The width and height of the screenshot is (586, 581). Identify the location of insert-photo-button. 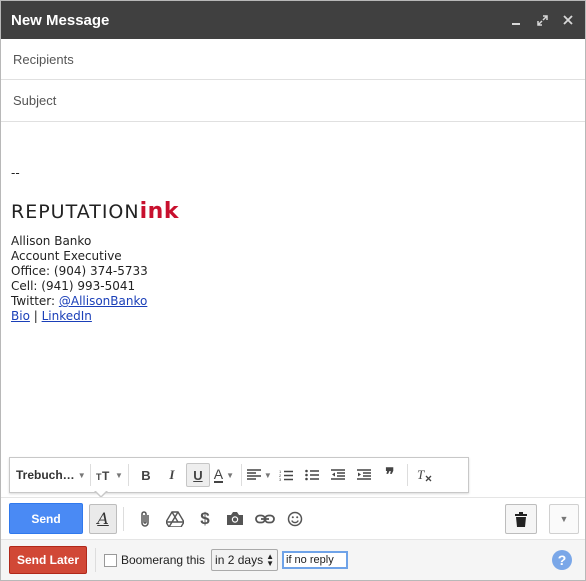
(235, 519).